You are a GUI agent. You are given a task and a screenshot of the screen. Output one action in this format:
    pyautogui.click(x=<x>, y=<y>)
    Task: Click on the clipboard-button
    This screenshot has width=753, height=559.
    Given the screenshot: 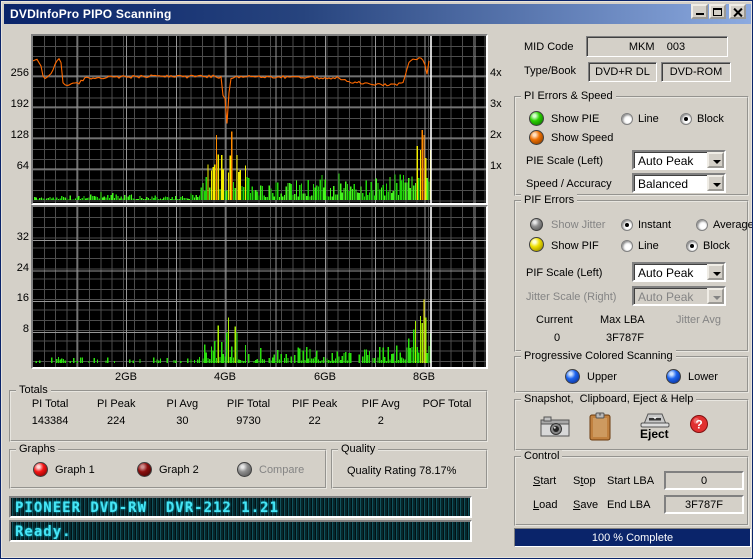 What is the action you would take?
    pyautogui.click(x=600, y=428)
    